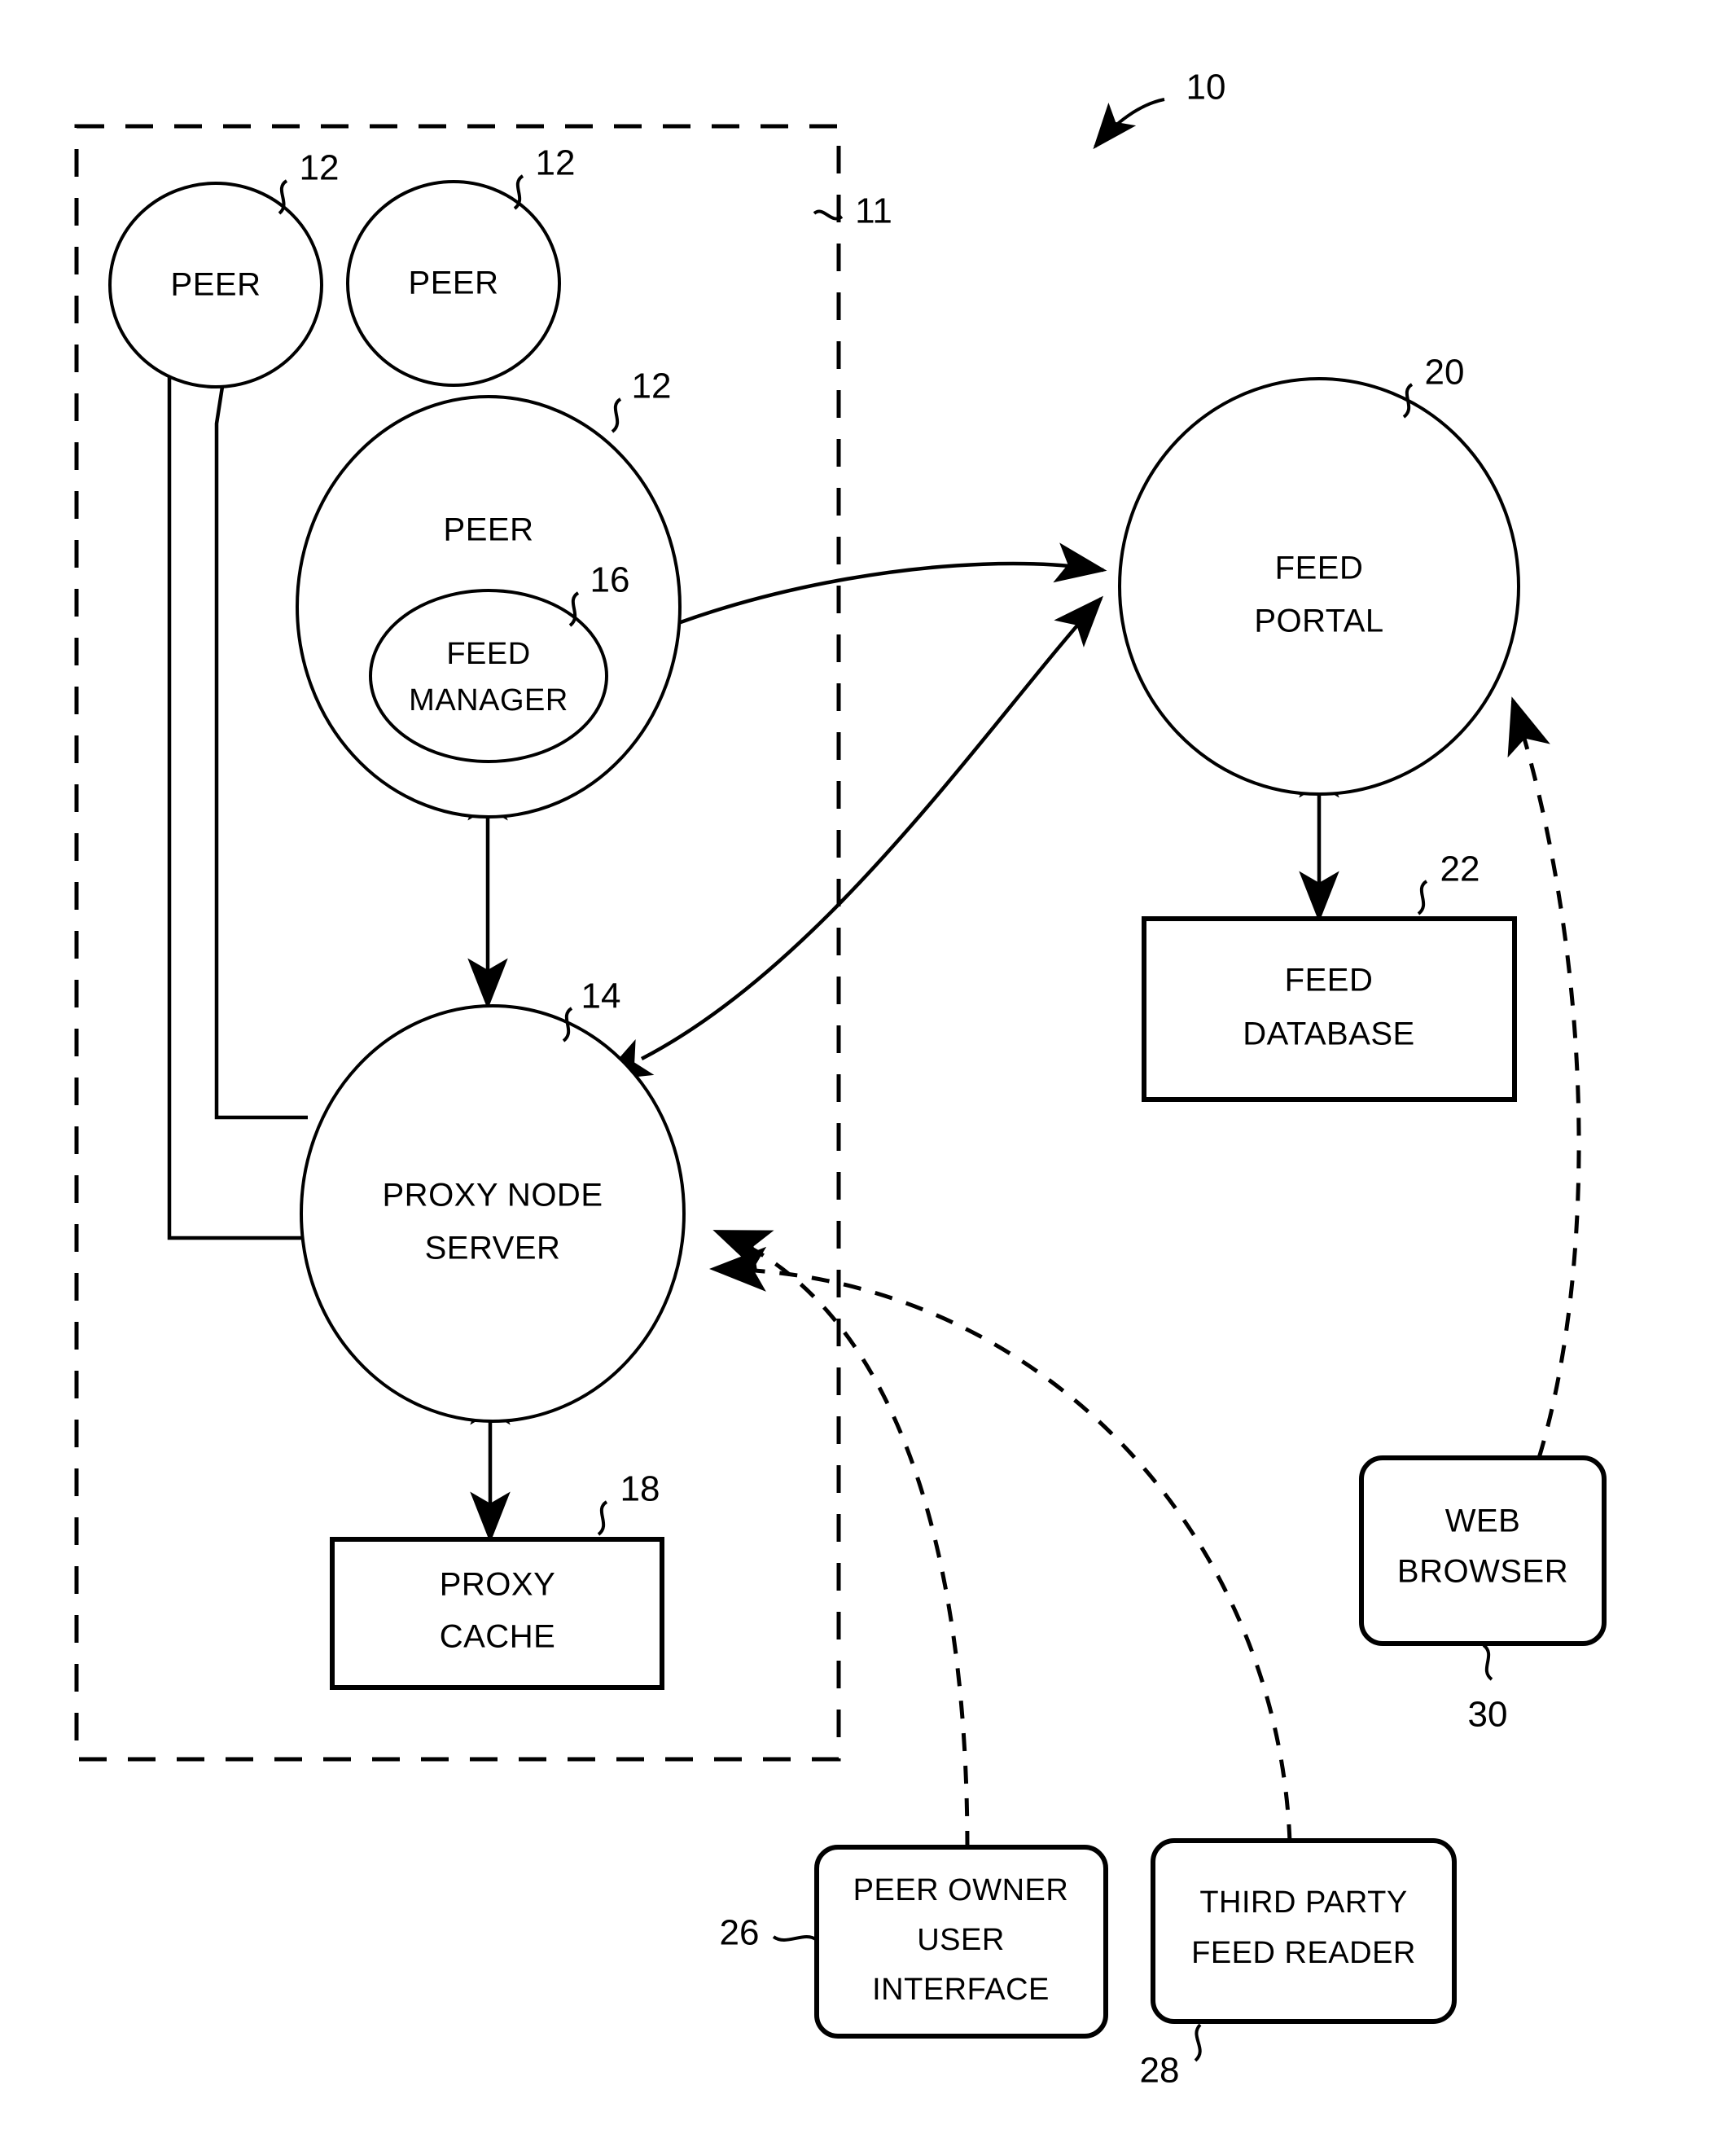 This screenshot has height=2142, width=1736. I want to click on ref-20: 20, so click(1445, 373).